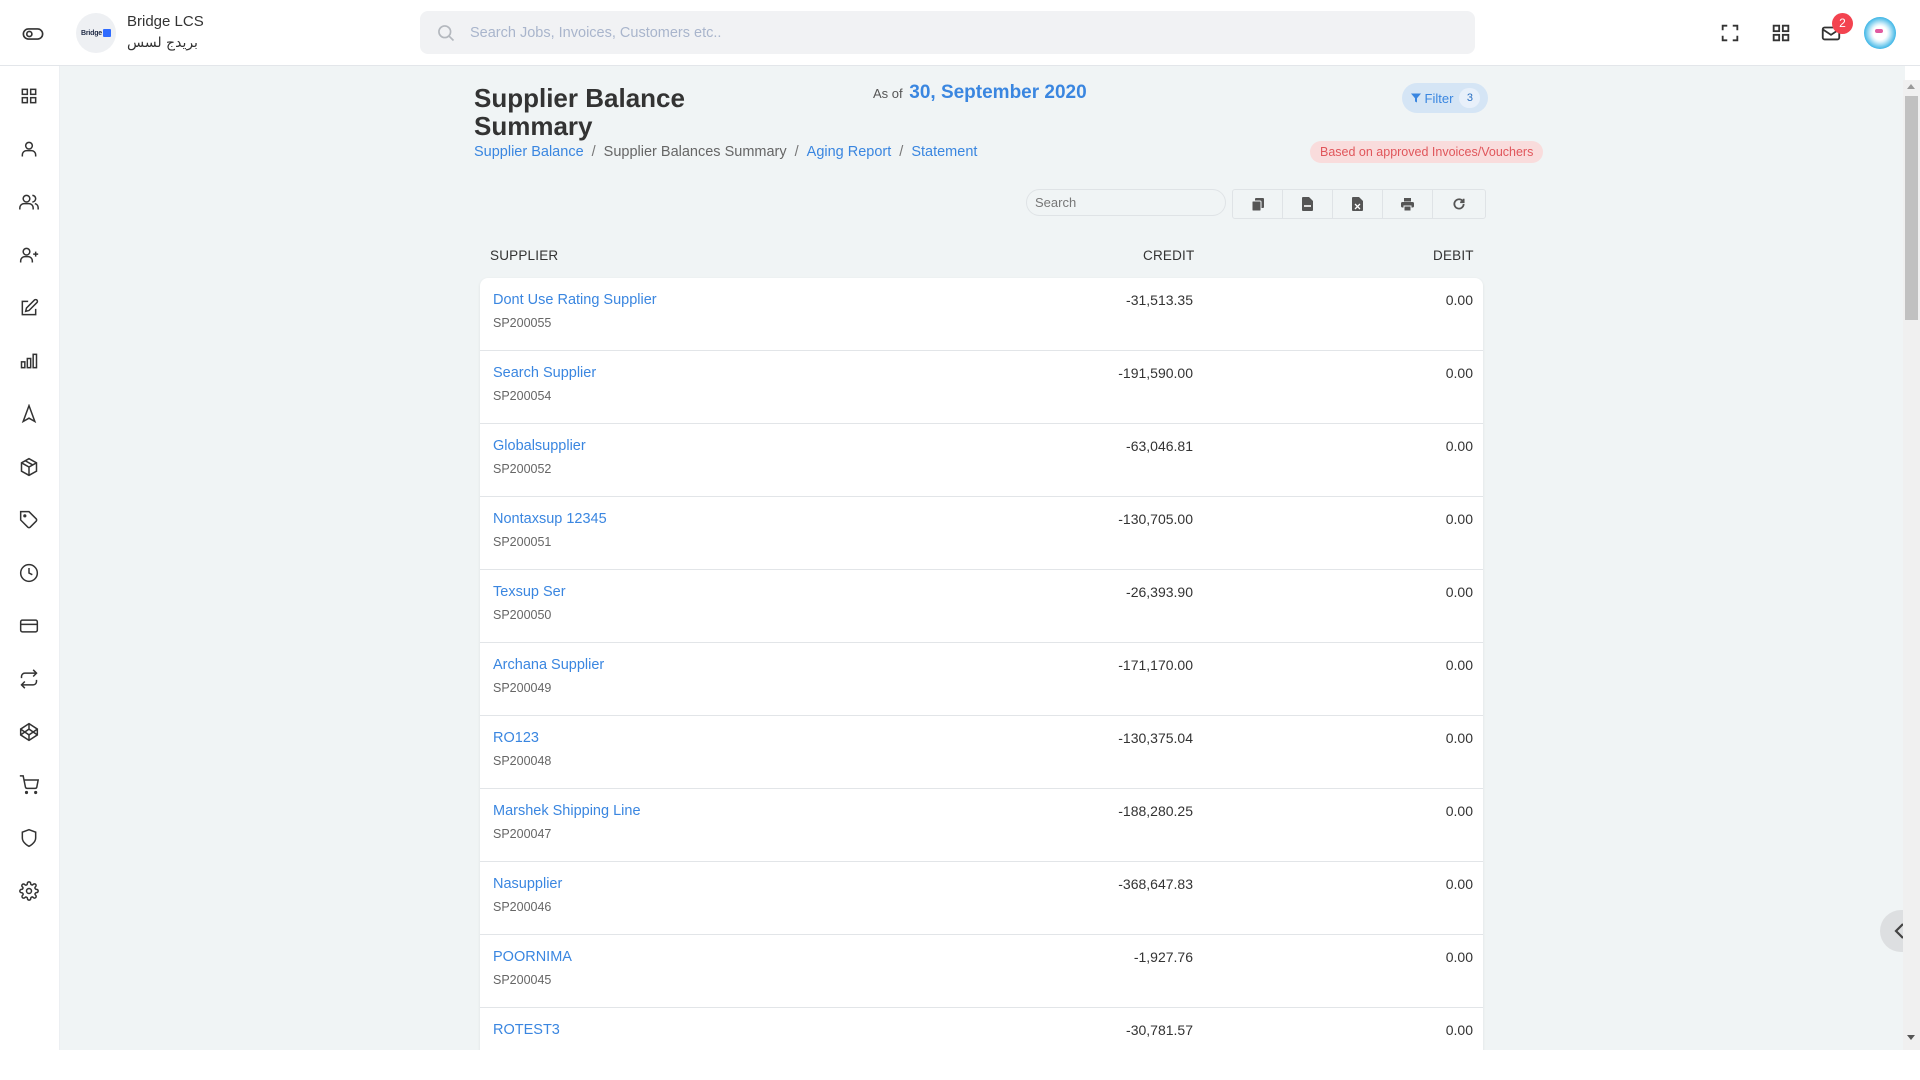 This screenshot has height=1080, width=1920. I want to click on table-row: POORNIMA SP200045 -1,927.76 0.00, so click(981, 971).